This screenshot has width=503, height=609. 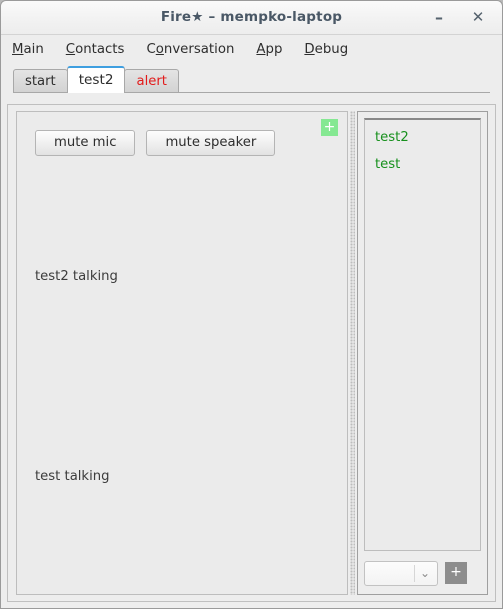 What do you see at coordinates (40, 81) in the screenshot?
I see `tab-start: start` at bounding box center [40, 81].